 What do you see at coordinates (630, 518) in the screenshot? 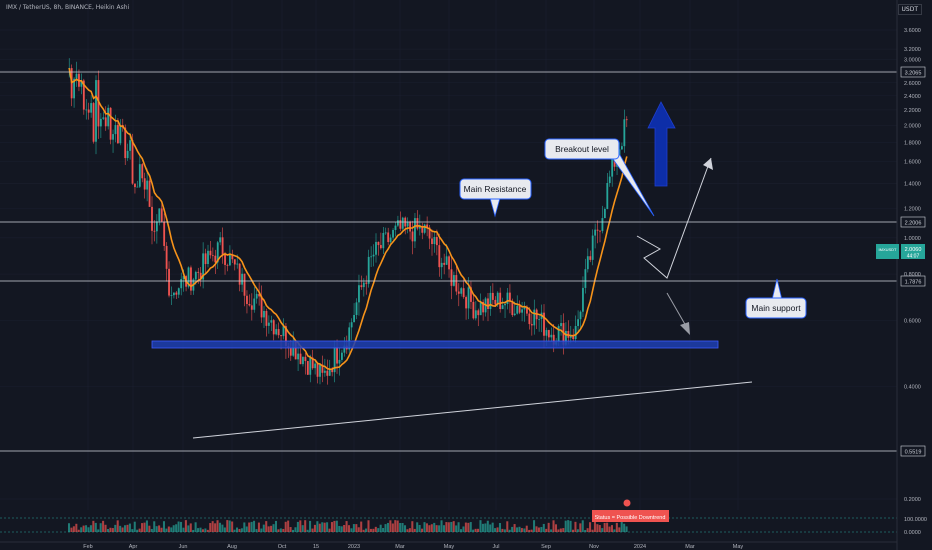
I see `indicator-status-text: Status = Possible Downtrend` at bounding box center [630, 518].